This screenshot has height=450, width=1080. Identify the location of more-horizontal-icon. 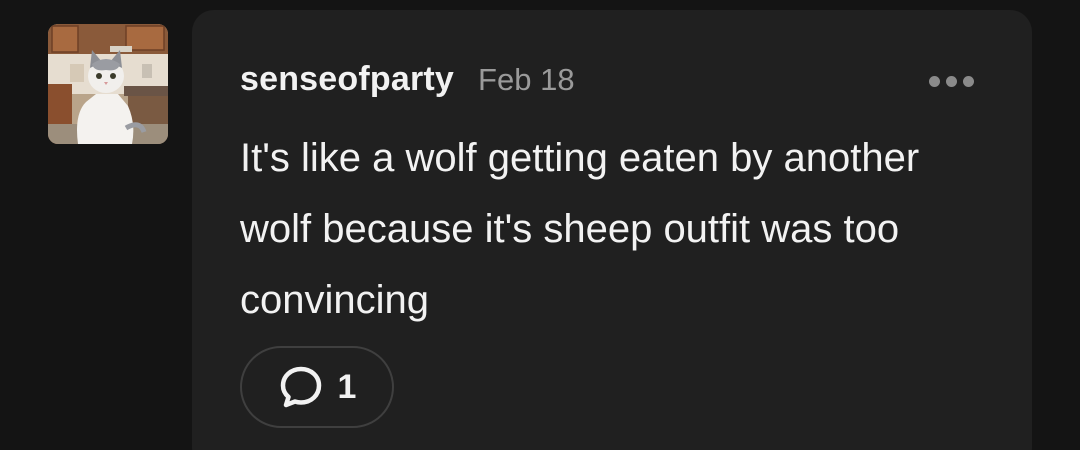
(934, 81).